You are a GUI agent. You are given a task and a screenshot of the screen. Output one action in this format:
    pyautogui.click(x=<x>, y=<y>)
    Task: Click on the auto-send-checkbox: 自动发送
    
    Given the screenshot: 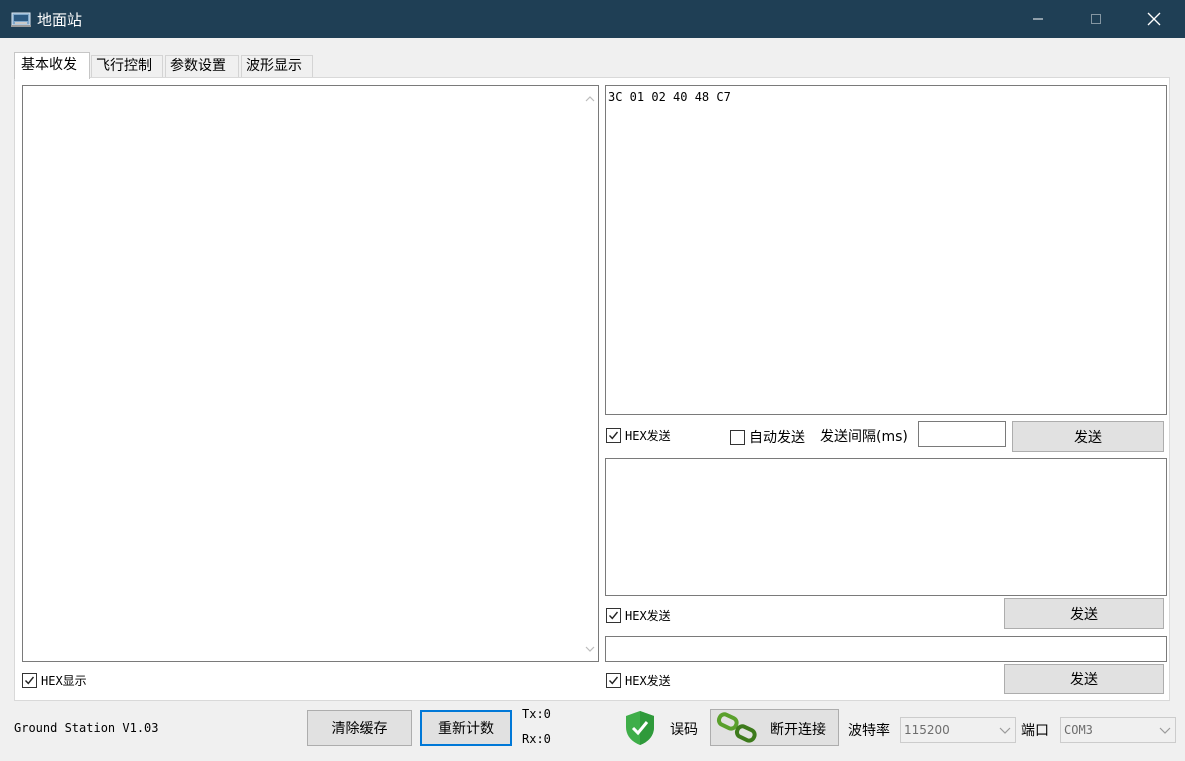 What is the action you would take?
    pyautogui.click(x=767, y=437)
    